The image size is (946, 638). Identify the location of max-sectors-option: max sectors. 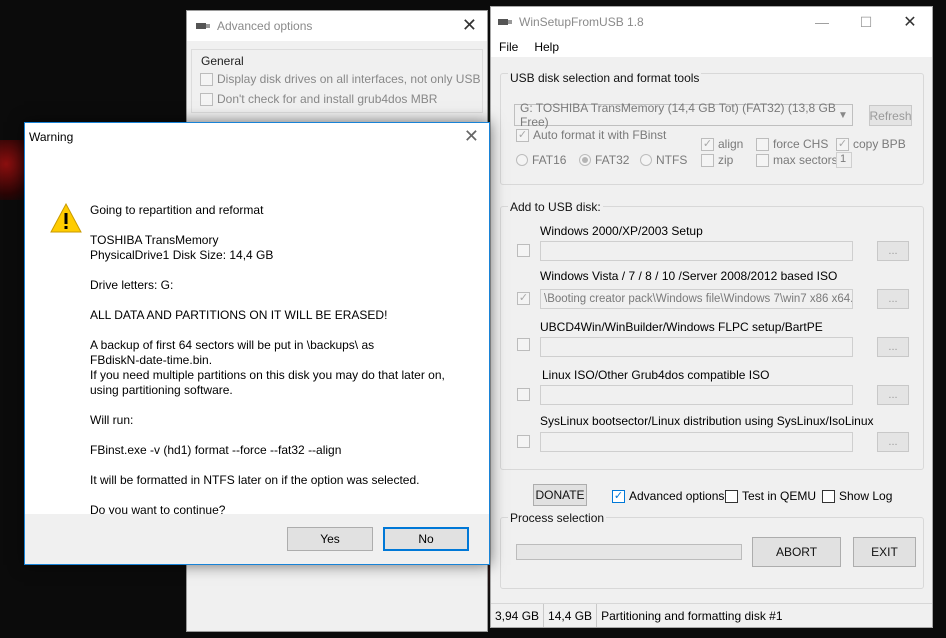
(797, 160).